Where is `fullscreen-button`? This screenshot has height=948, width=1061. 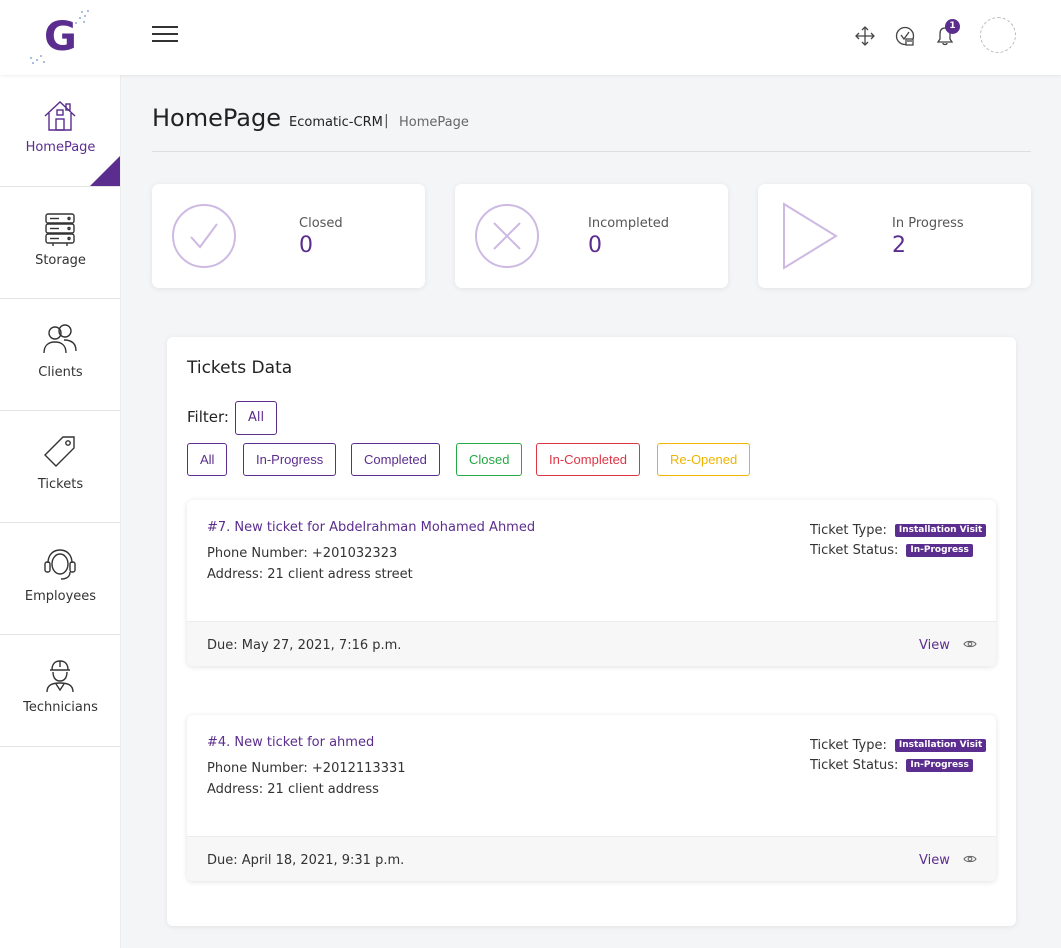 fullscreen-button is located at coordinates (865, 36).